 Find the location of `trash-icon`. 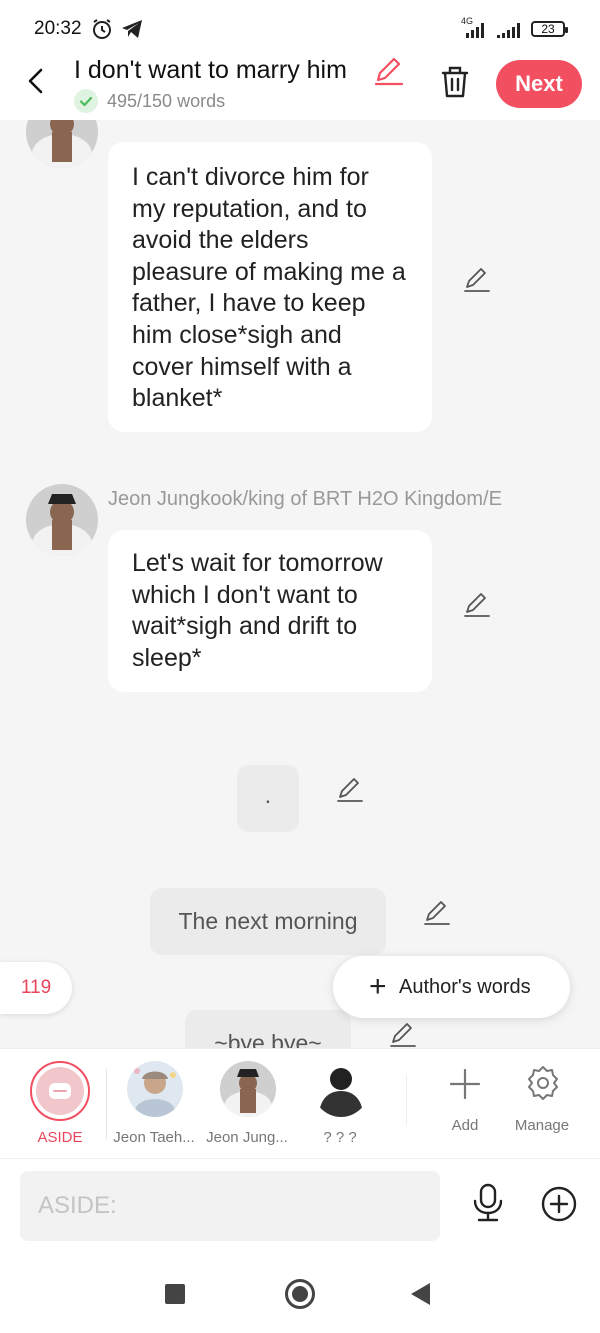

trash-icon is located at coordinates (455, 82).